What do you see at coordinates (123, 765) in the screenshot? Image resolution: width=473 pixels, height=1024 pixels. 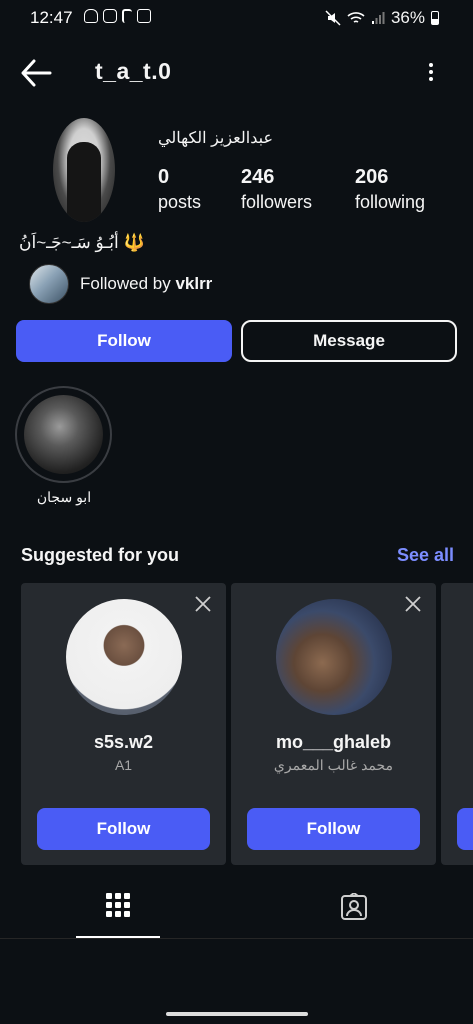 I see `suggestion-subtitle: A1` at bounding box center [123, 765].